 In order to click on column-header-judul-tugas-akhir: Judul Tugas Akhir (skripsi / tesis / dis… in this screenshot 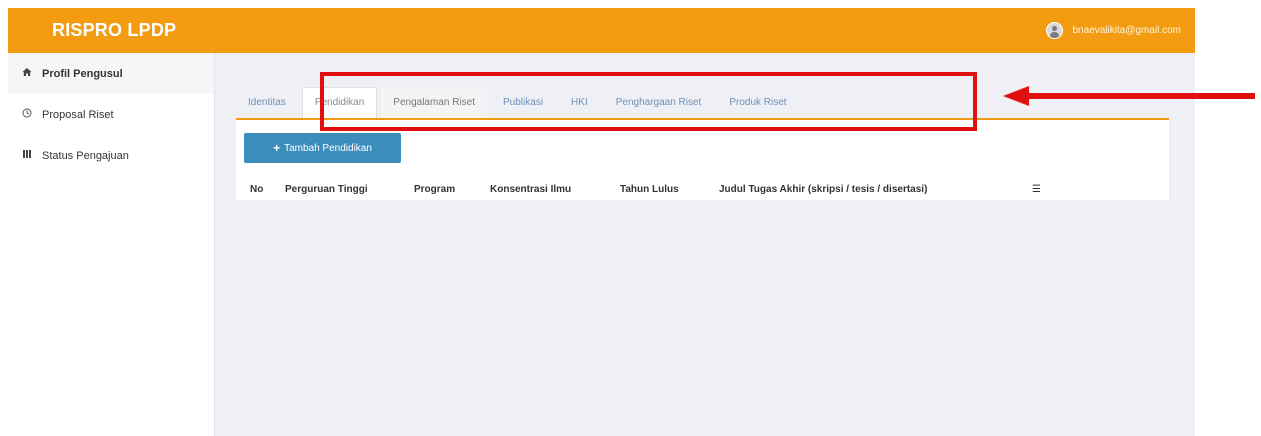, I will do `click(823, 189)`.